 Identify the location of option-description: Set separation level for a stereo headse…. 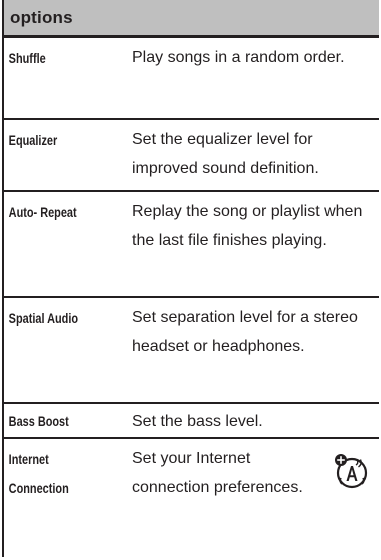
(245, 332).